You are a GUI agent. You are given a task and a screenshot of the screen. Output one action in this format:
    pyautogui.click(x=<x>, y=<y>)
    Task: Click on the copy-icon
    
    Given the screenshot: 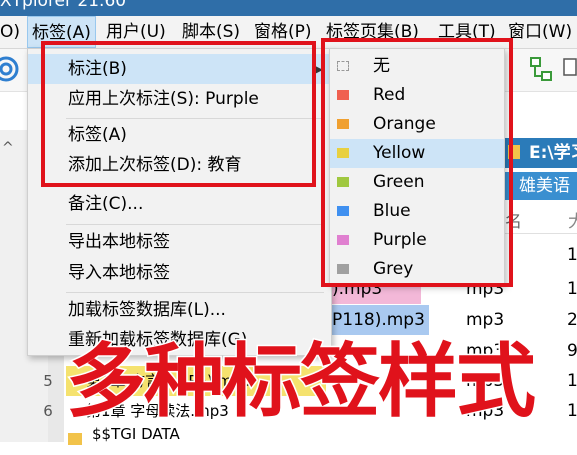 What is the action you would take?
    pyautogui.click(x=568, y=69)
    